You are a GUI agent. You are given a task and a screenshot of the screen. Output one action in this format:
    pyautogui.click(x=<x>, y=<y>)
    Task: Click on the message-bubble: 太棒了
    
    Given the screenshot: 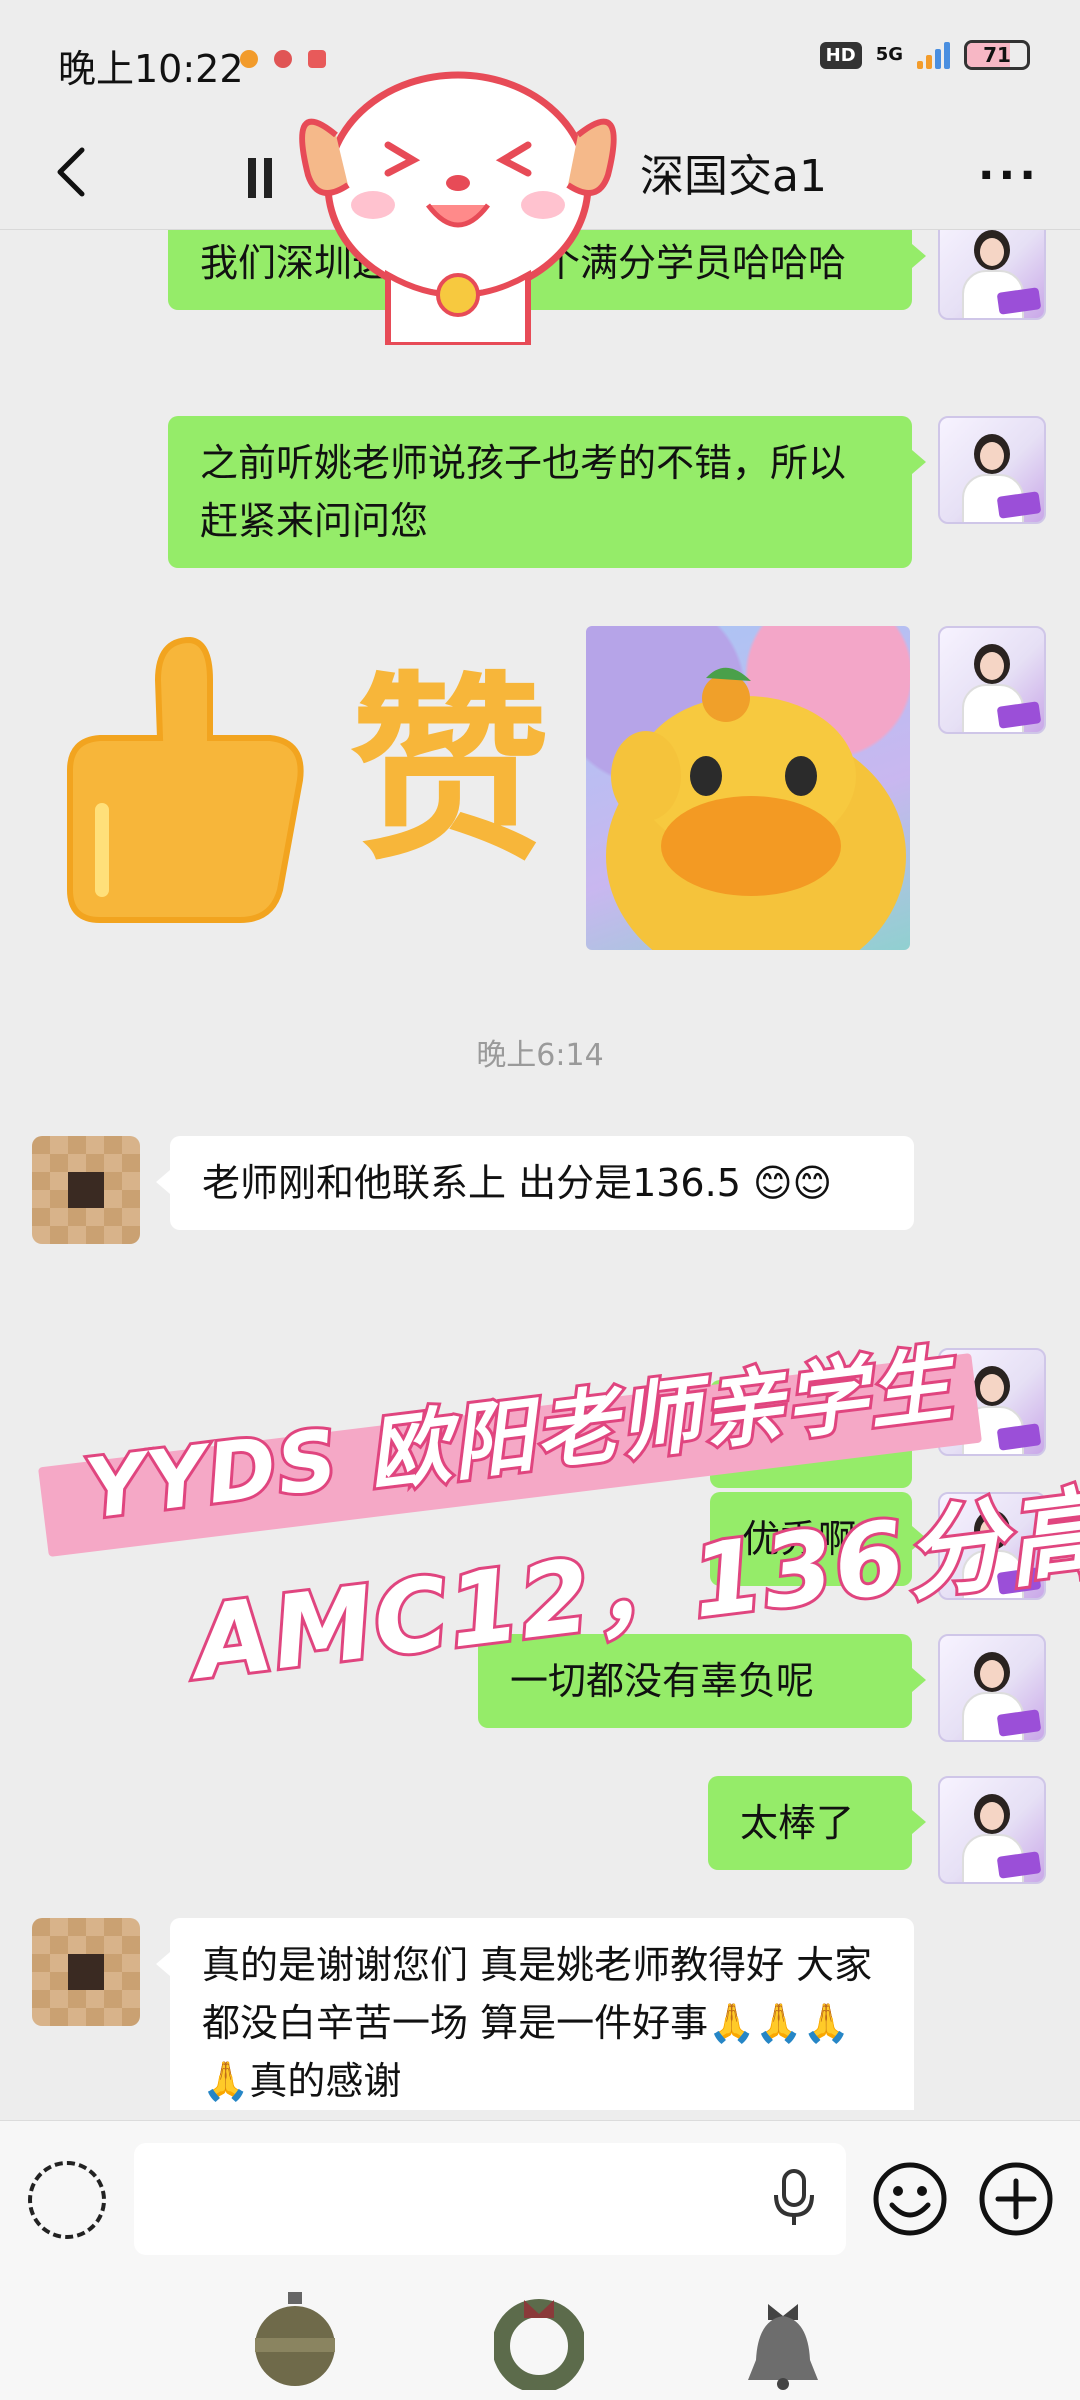 What is the action you would take?
    pyautogui.click(x=817, y=1823)
    